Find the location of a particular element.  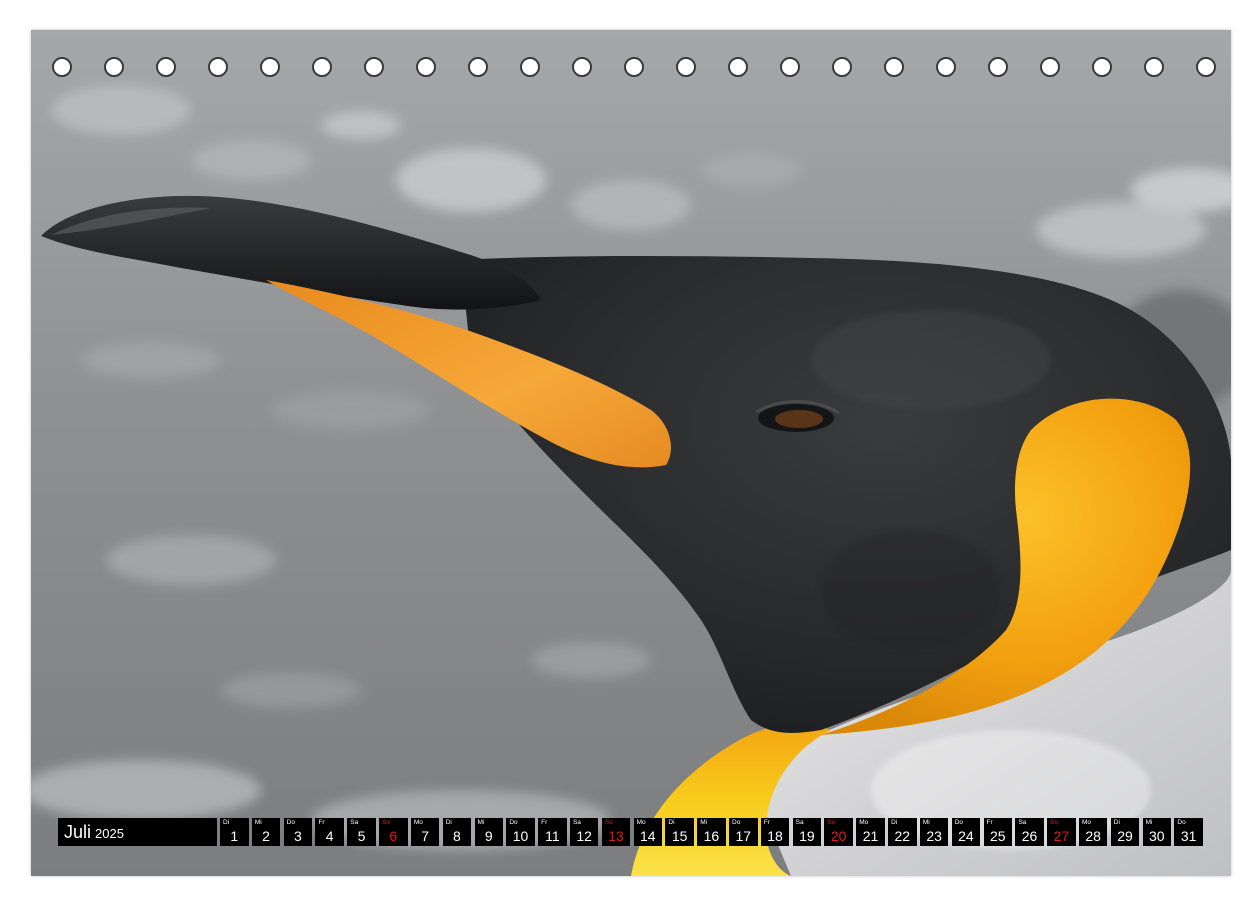

month-year: 2025 is located at coordinates (109, 833).